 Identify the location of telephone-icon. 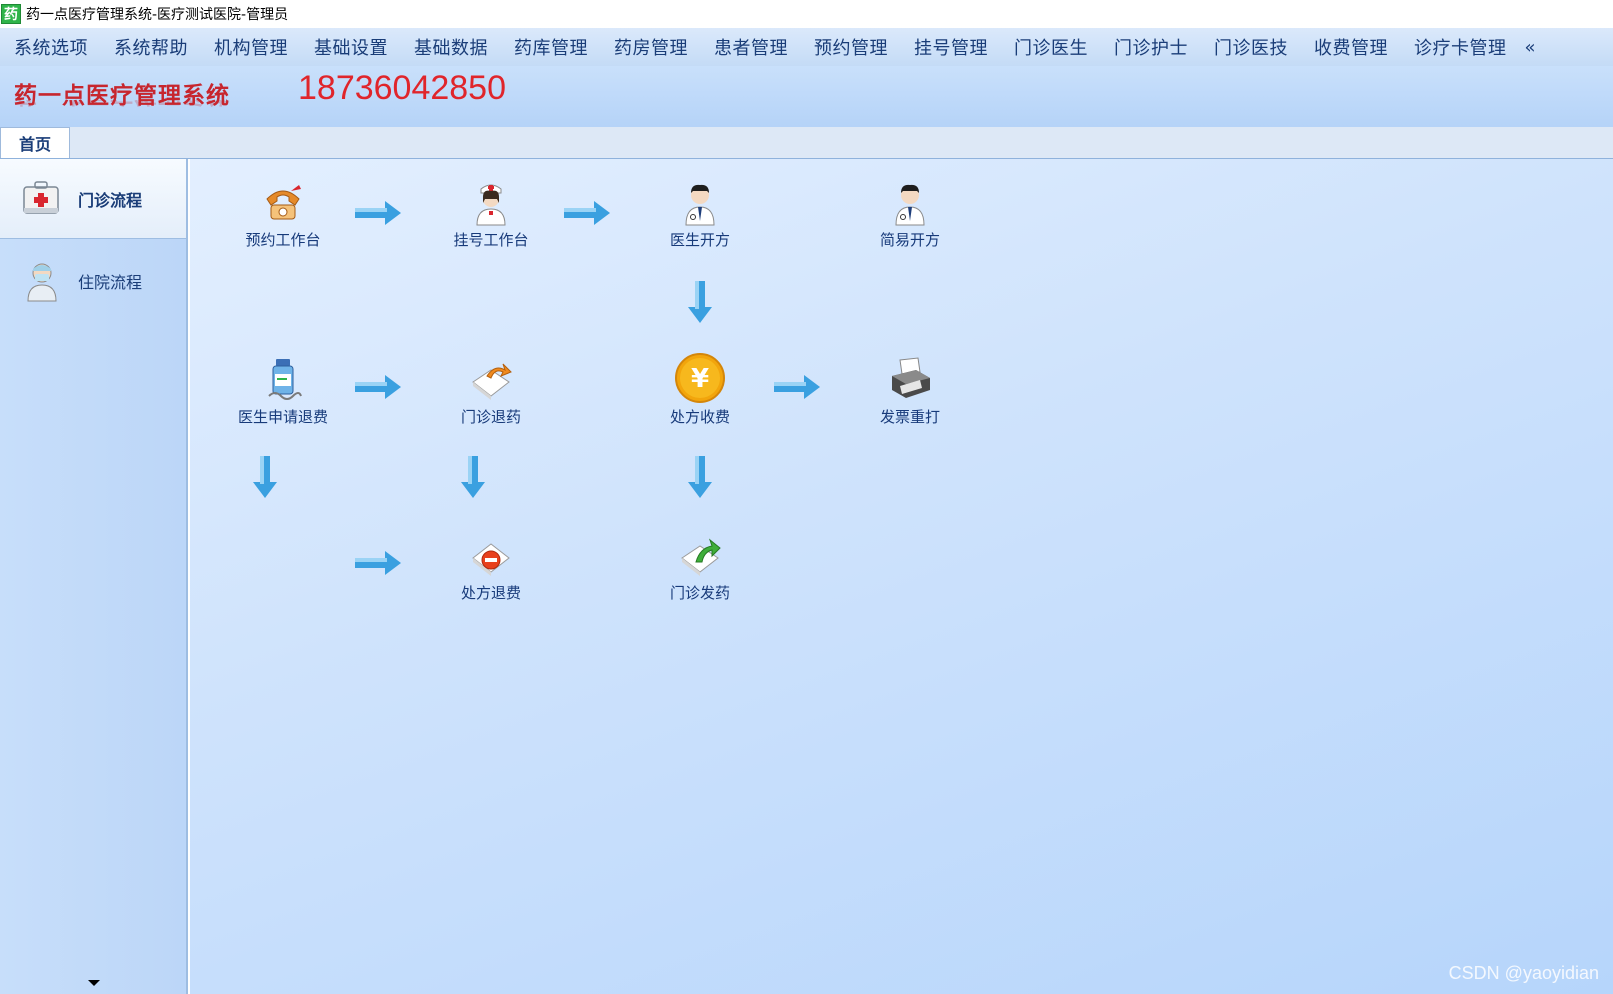
(283, 202).